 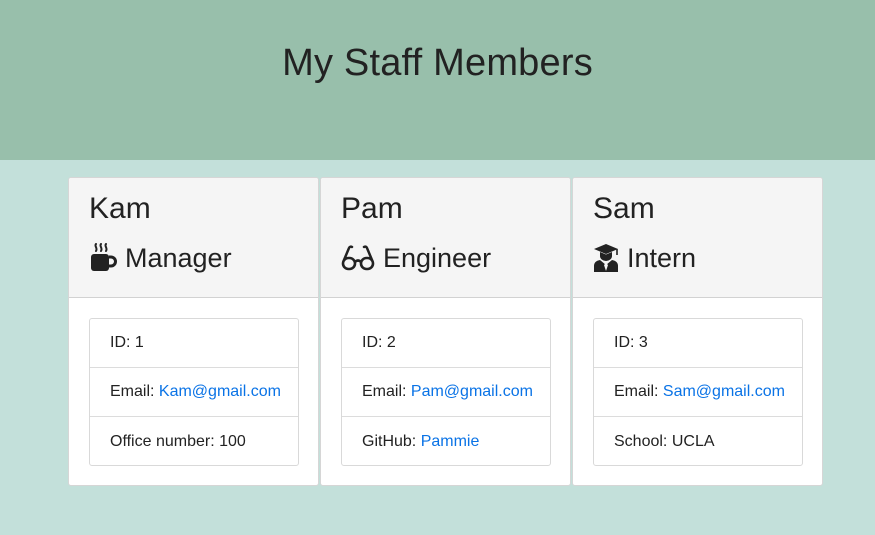 What do you see at coordinates (624, 208) in the screenshot?
I see `employee-name: Sam` at bounding box center [624, 208].